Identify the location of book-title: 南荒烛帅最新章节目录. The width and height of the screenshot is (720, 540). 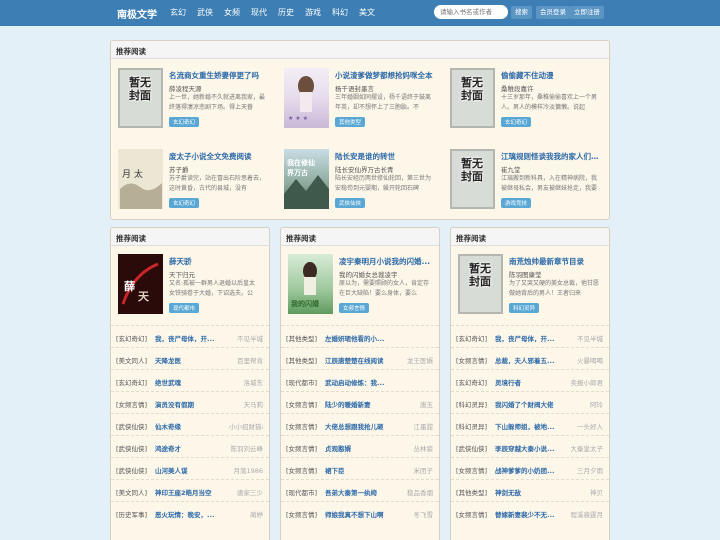
(555, 261).